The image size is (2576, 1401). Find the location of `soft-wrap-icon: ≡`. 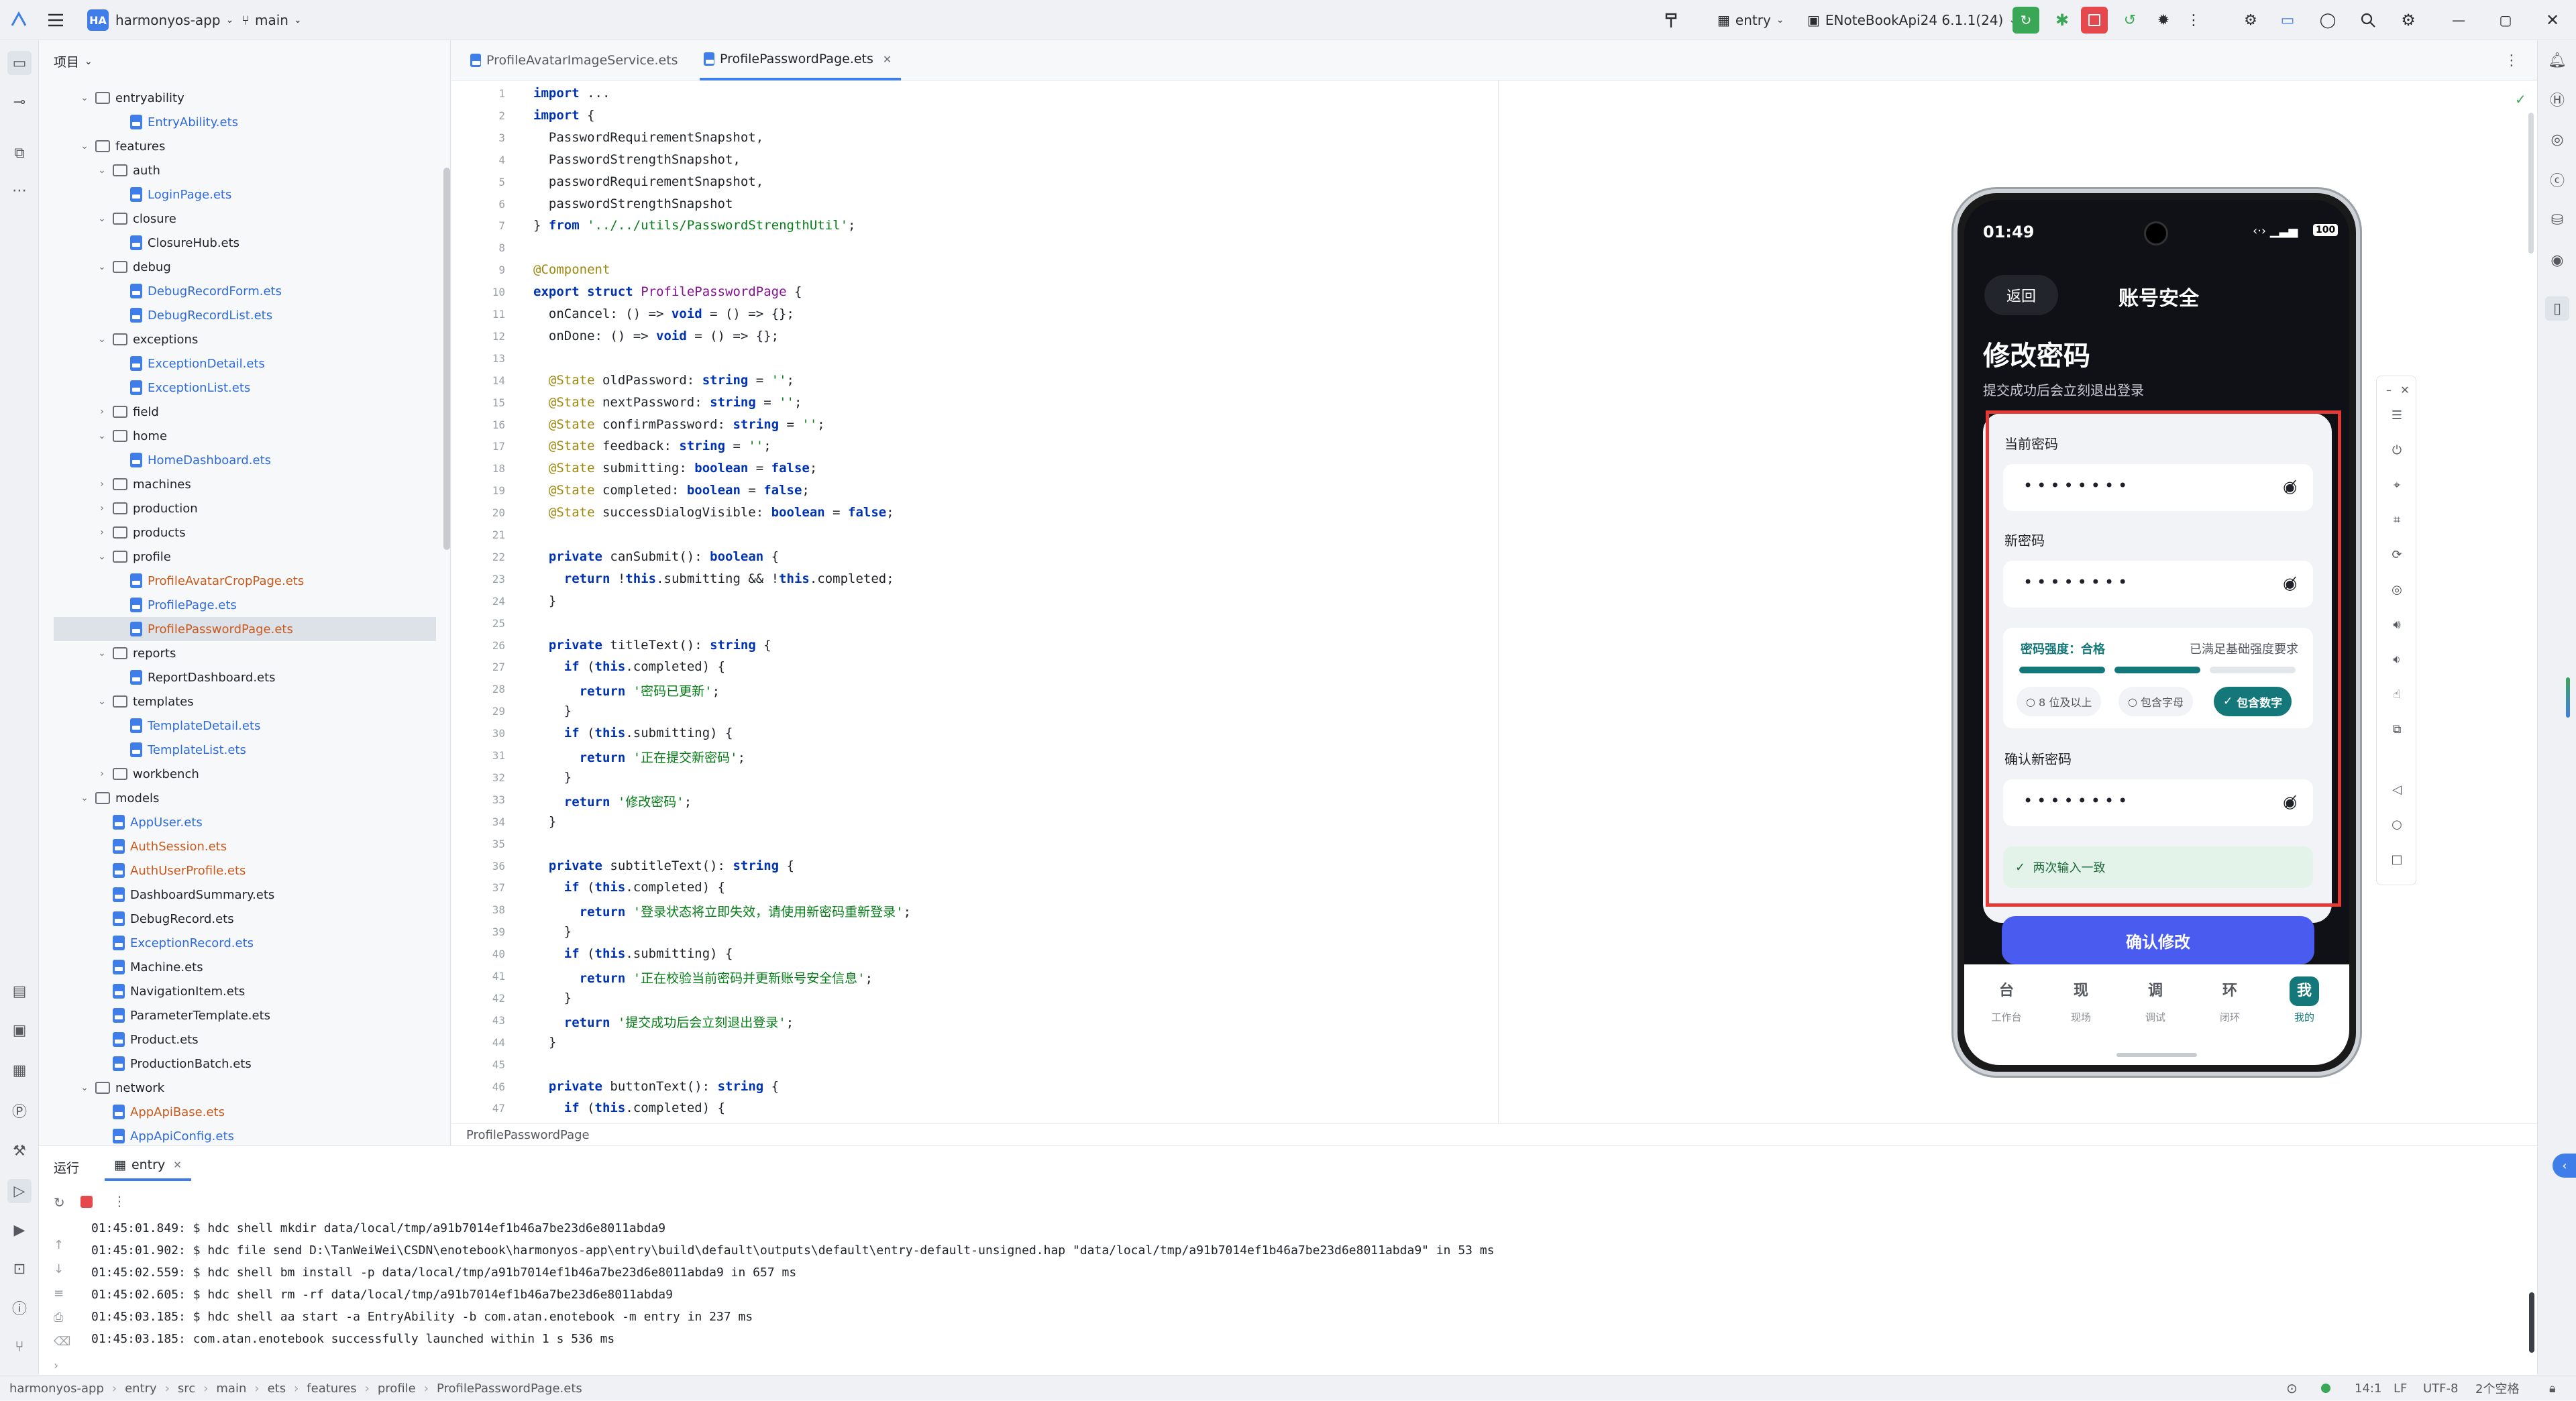

soft-wrap-icon: ≡ is located at coordinates (62, 1294).